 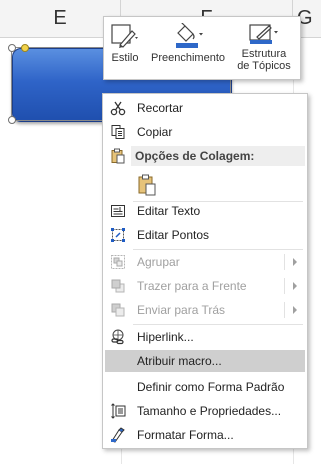 What do you see at coordinates (155, 132) in the screenshot?
I see `menu-label-copy: Copiar` at bounding box center [155, 132].